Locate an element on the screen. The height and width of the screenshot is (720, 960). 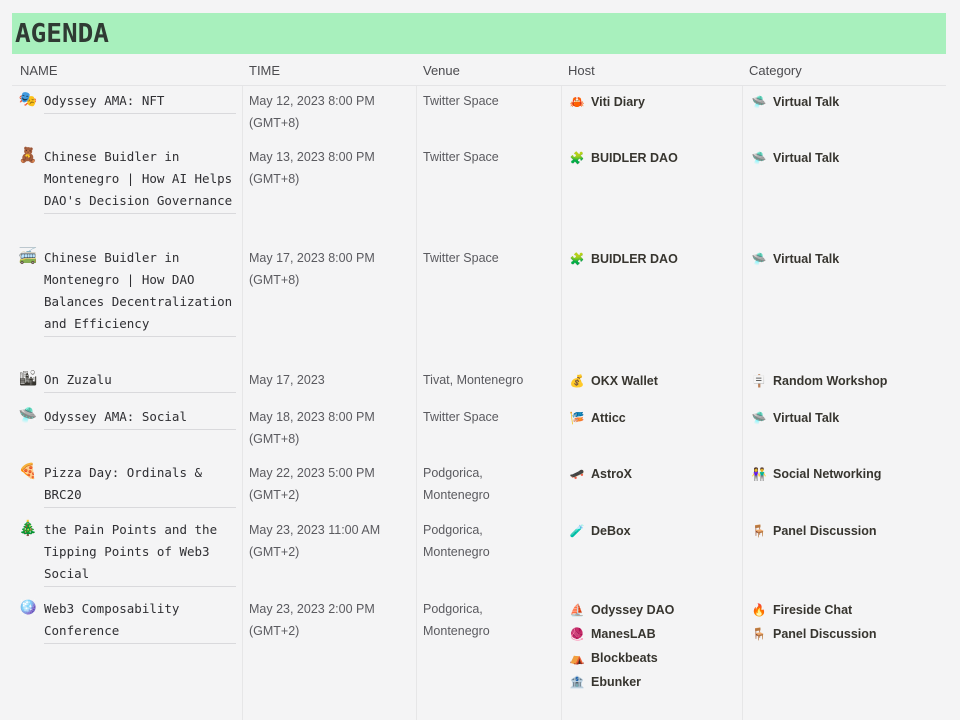
row-icon: 🎄 is located at coordinates (28, 528).